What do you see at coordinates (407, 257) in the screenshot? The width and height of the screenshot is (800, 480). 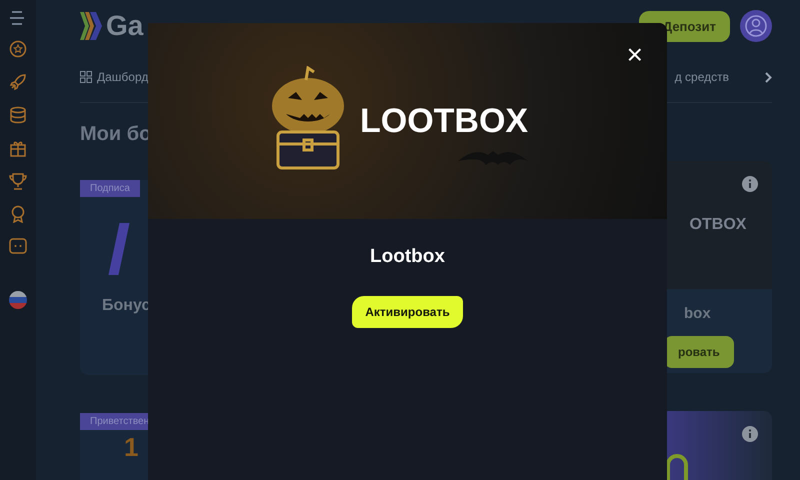 I see `modal-title: Lootbox` at bounding box center [407, 257].